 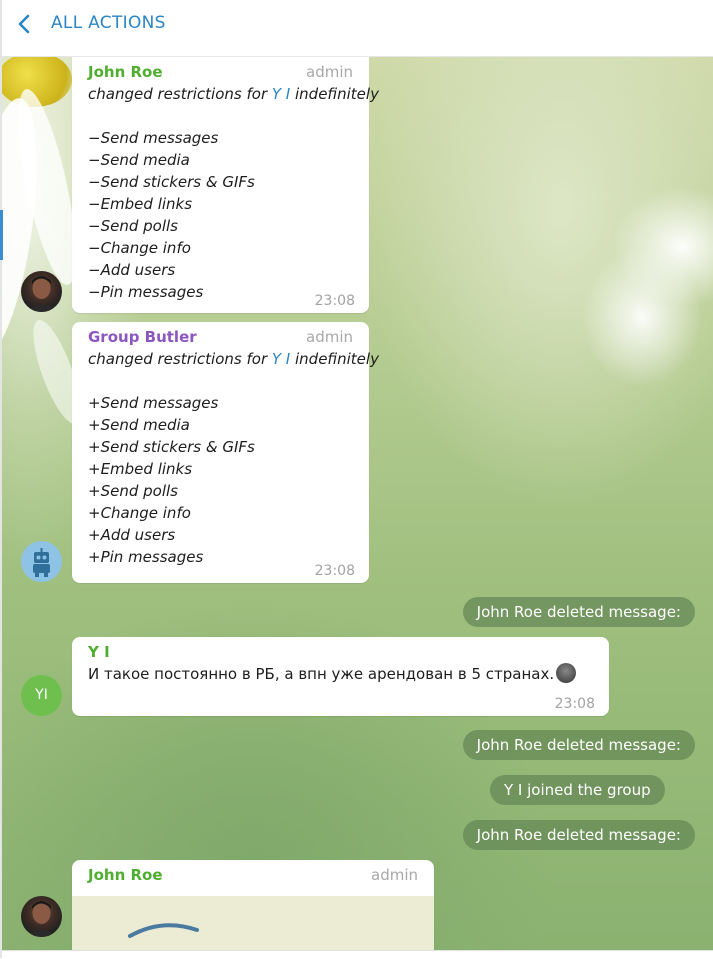 I want to click on restriction-item: +Pin messages, so click(x=146, y=557).